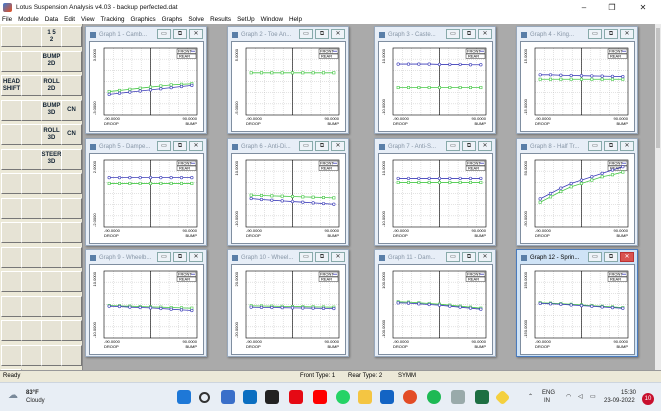  I want to click on scrollbar-thumb, so click(658, 88).